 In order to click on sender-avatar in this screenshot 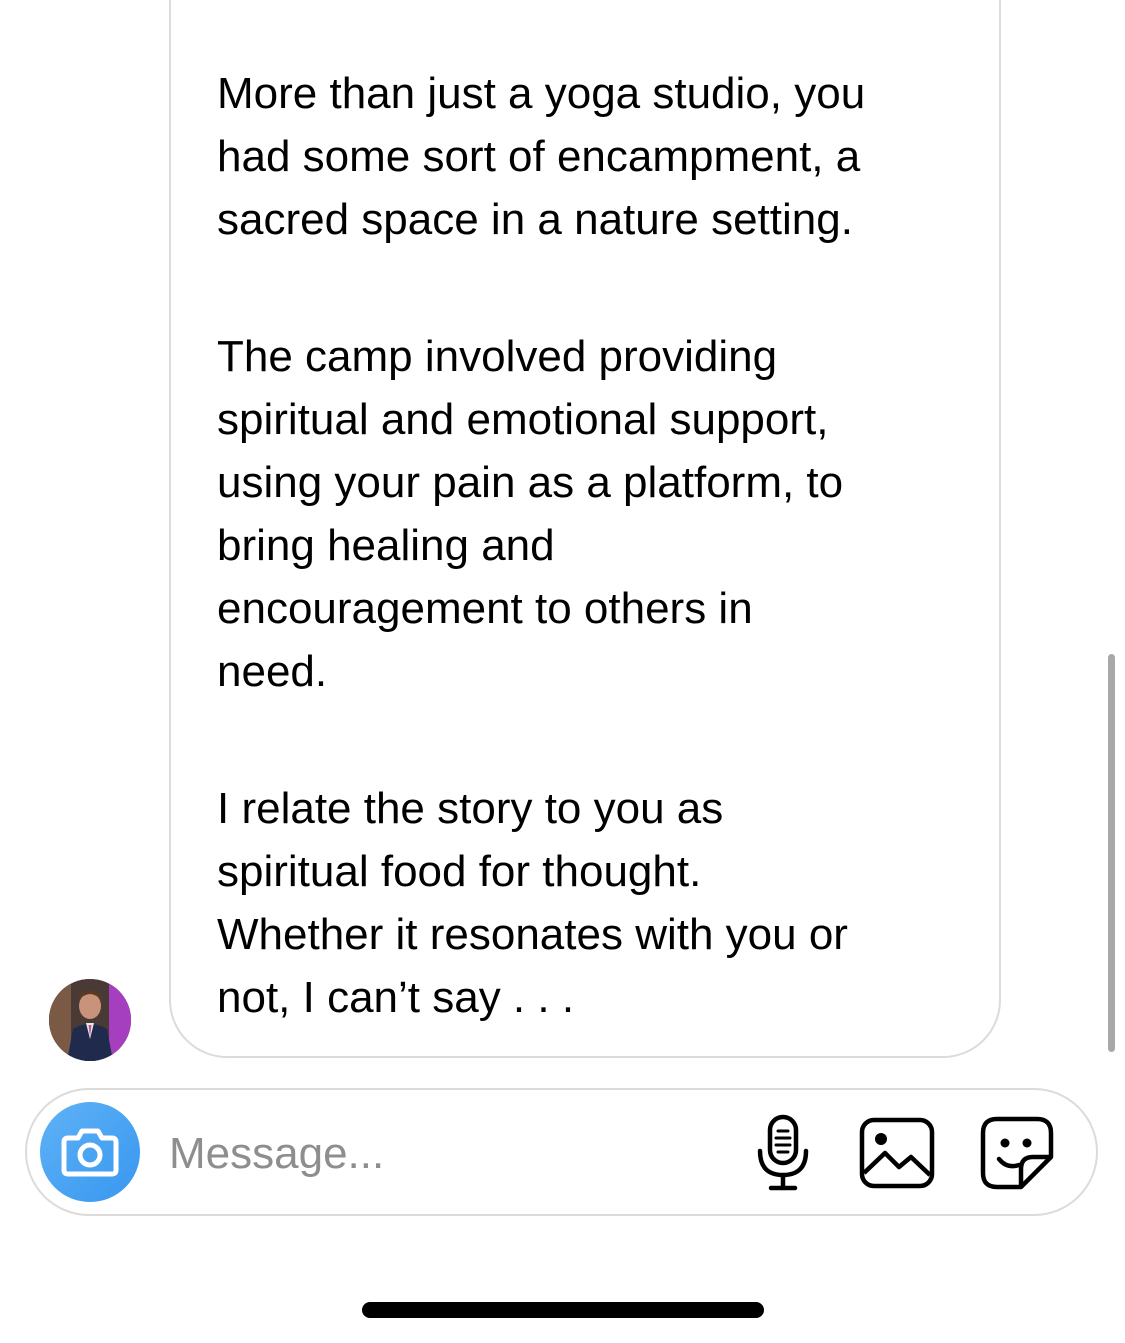, I will do `click(90, 1020)`.